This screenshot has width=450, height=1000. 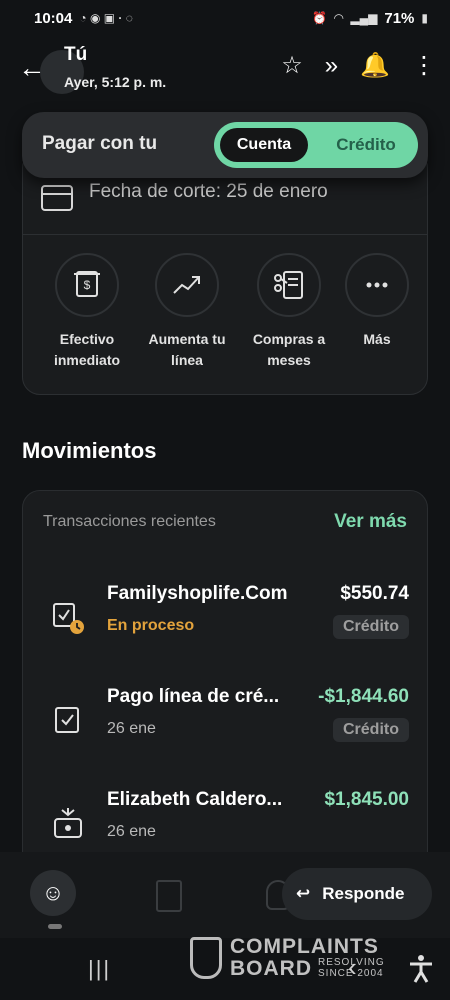 I want to click on reply-arrow-icon: ↩, so click(x=303, y=893).